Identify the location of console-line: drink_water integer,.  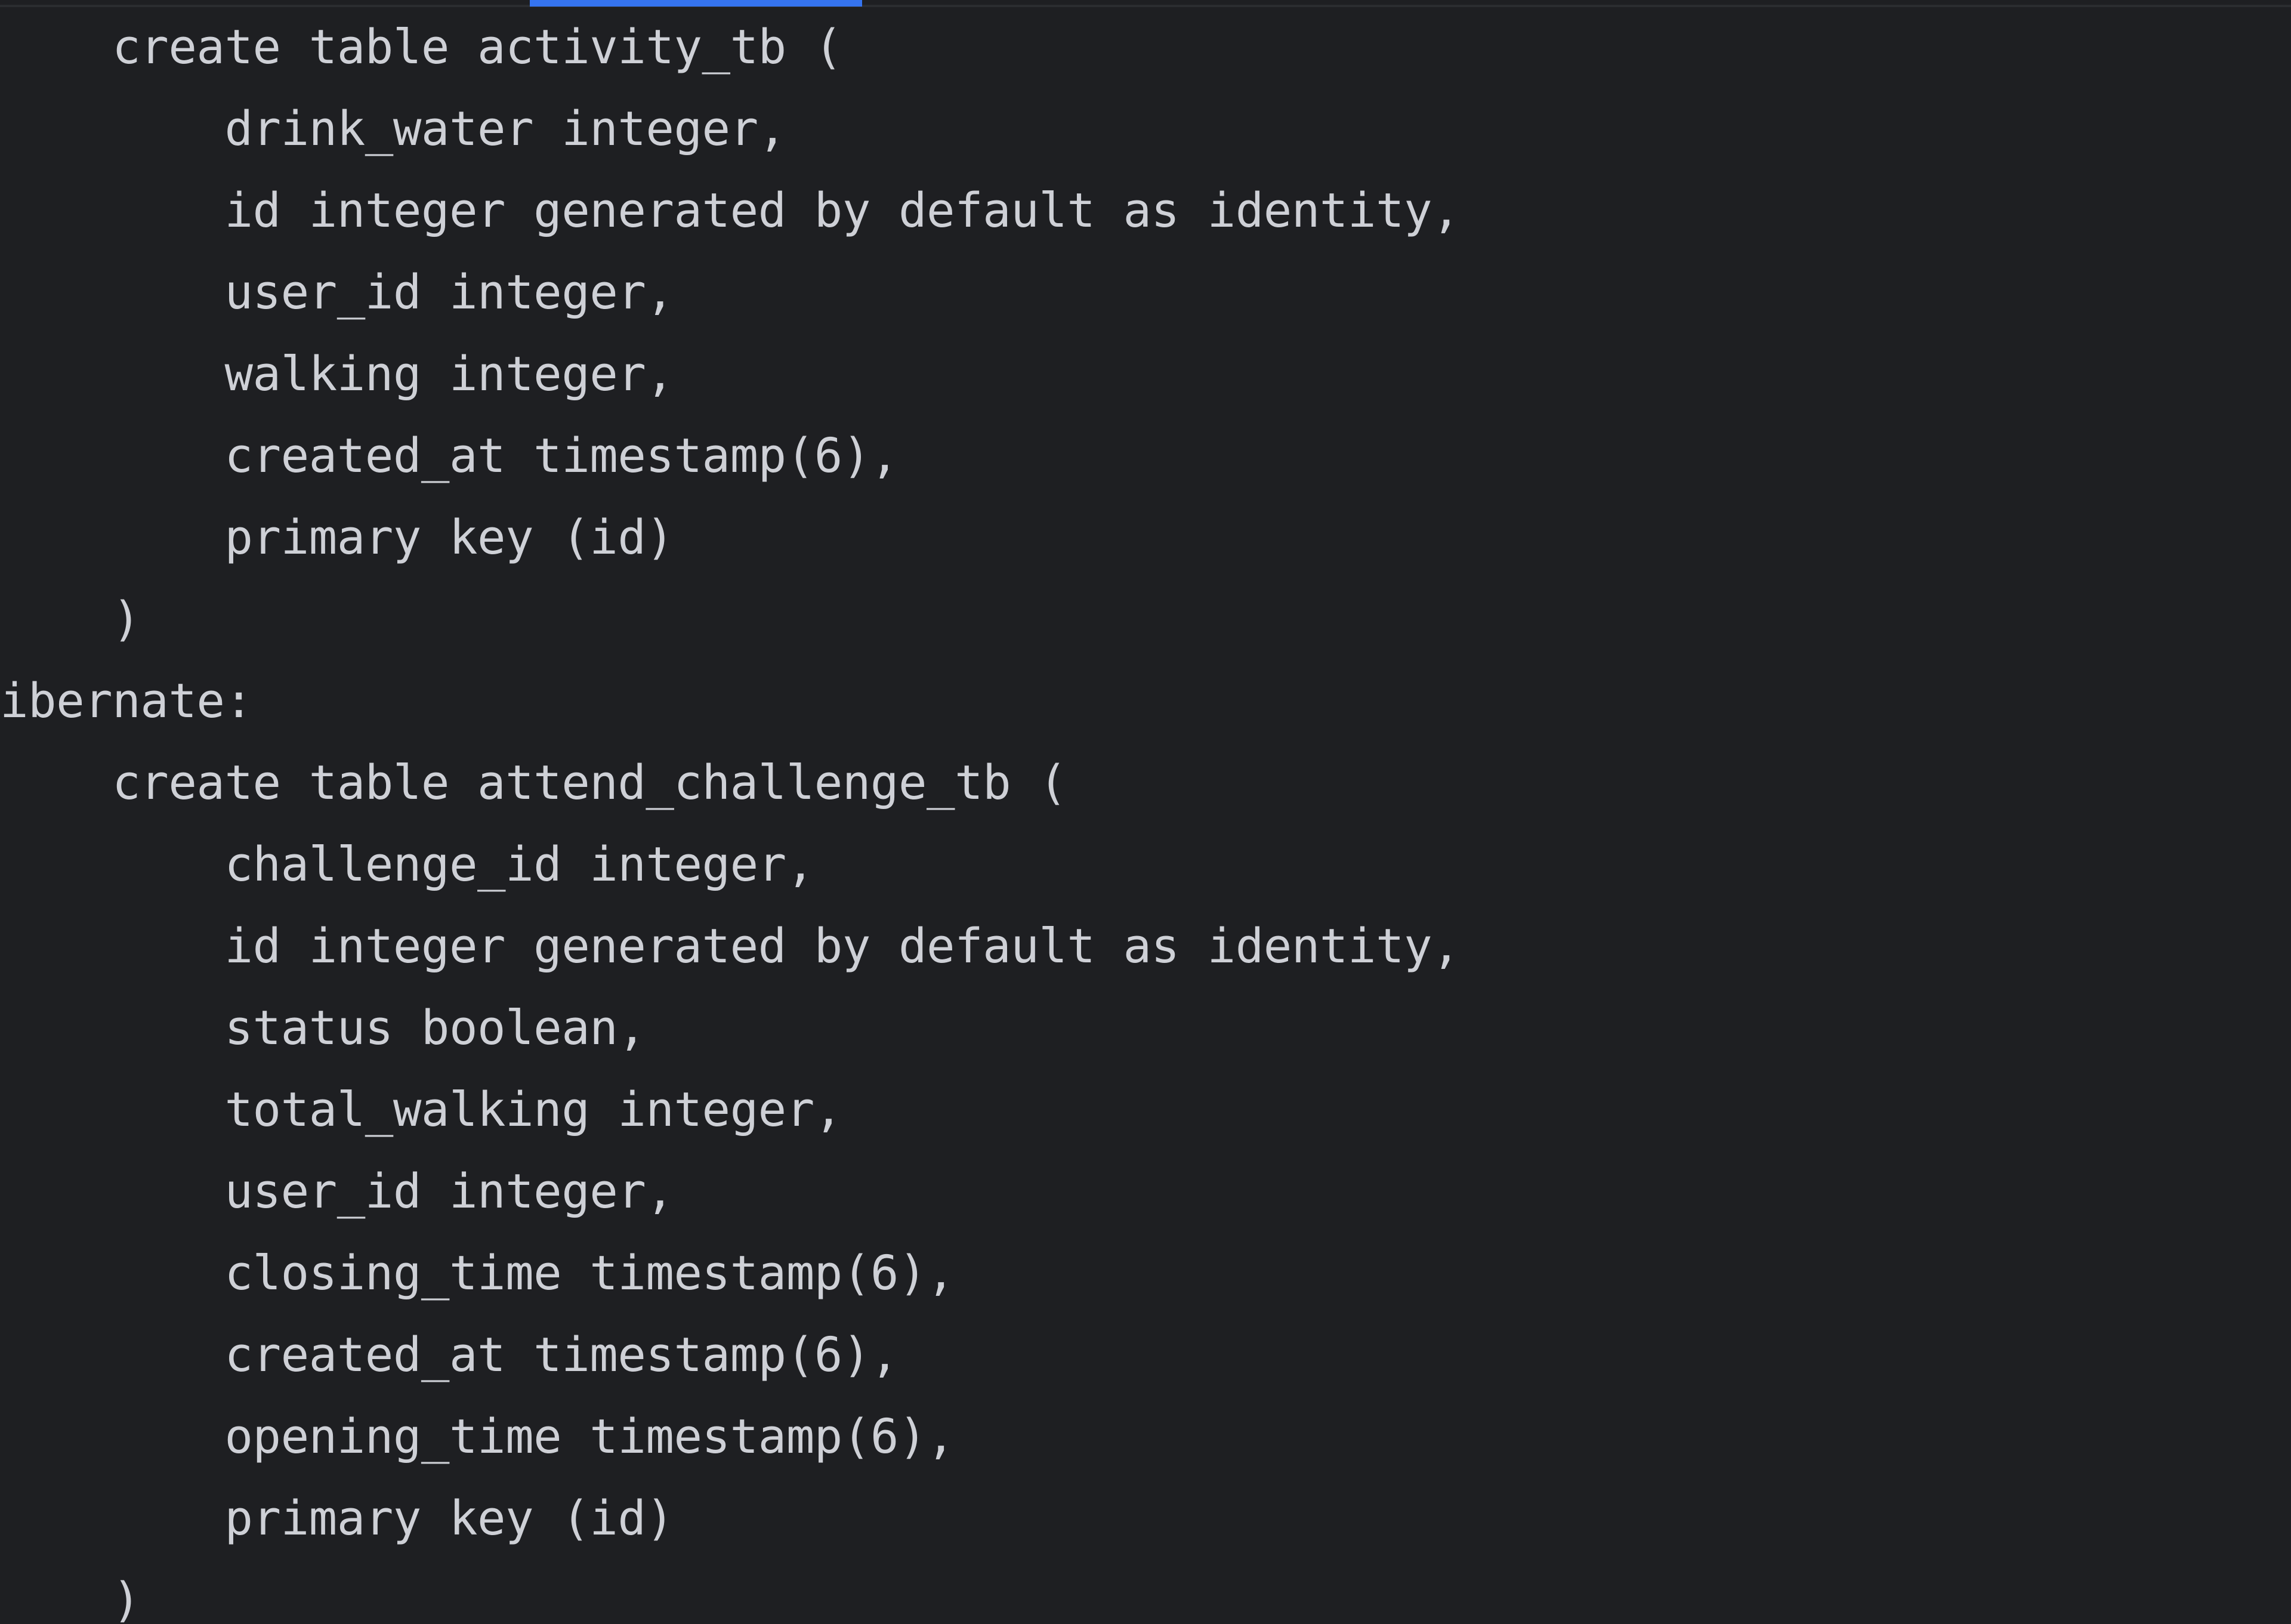
(393, 128).